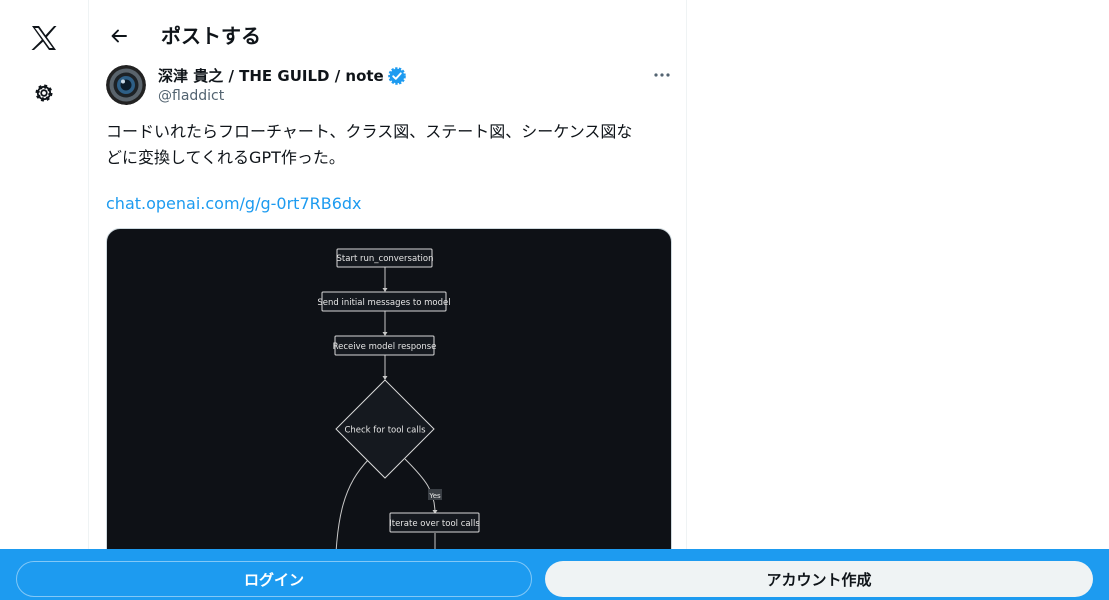  What do you see at coordinates (191, 96) in the screenshot?
I see `author-handle: @fladdict` at bounding box center [191, 96].